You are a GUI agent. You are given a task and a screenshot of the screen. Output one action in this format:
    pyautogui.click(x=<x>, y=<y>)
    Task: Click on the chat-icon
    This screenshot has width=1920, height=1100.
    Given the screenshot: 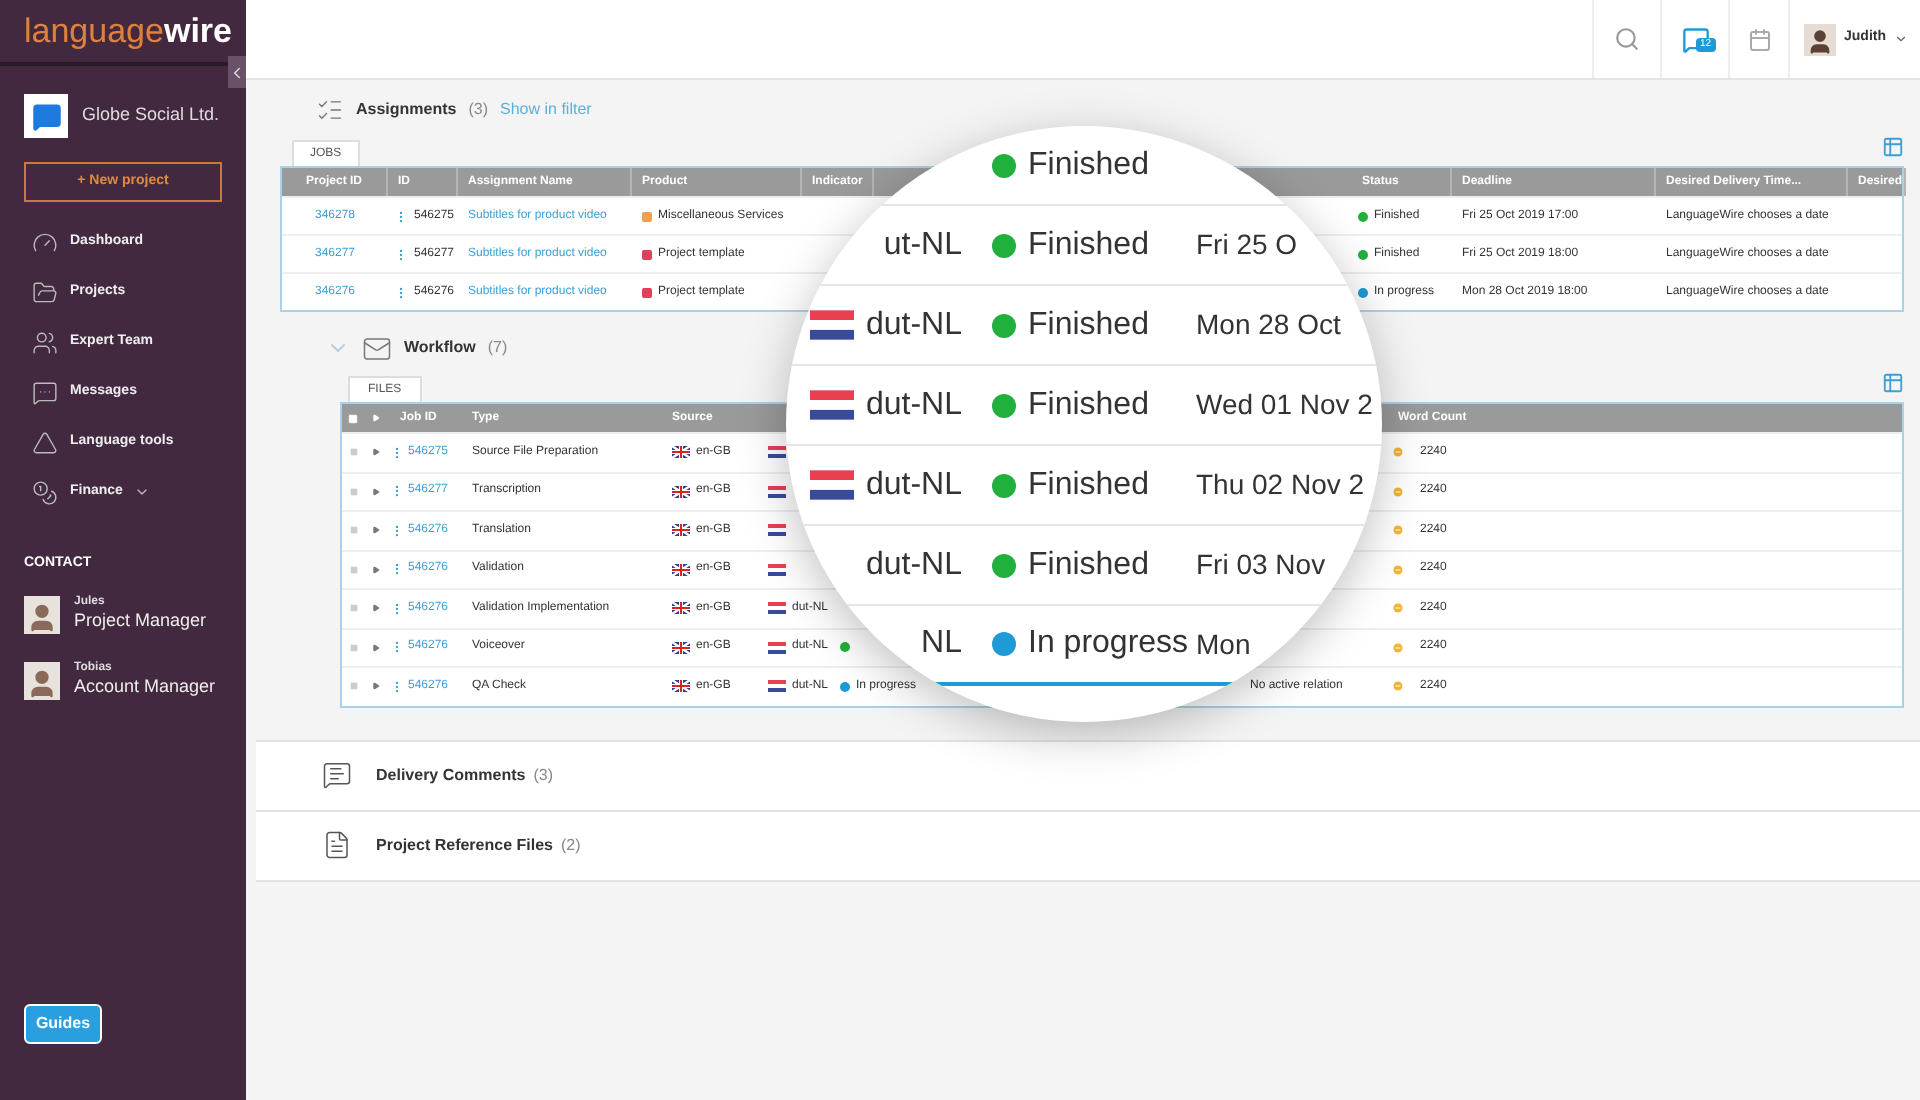 What is the action you would take?
    pyautogui.click(x=46, y=116)
    